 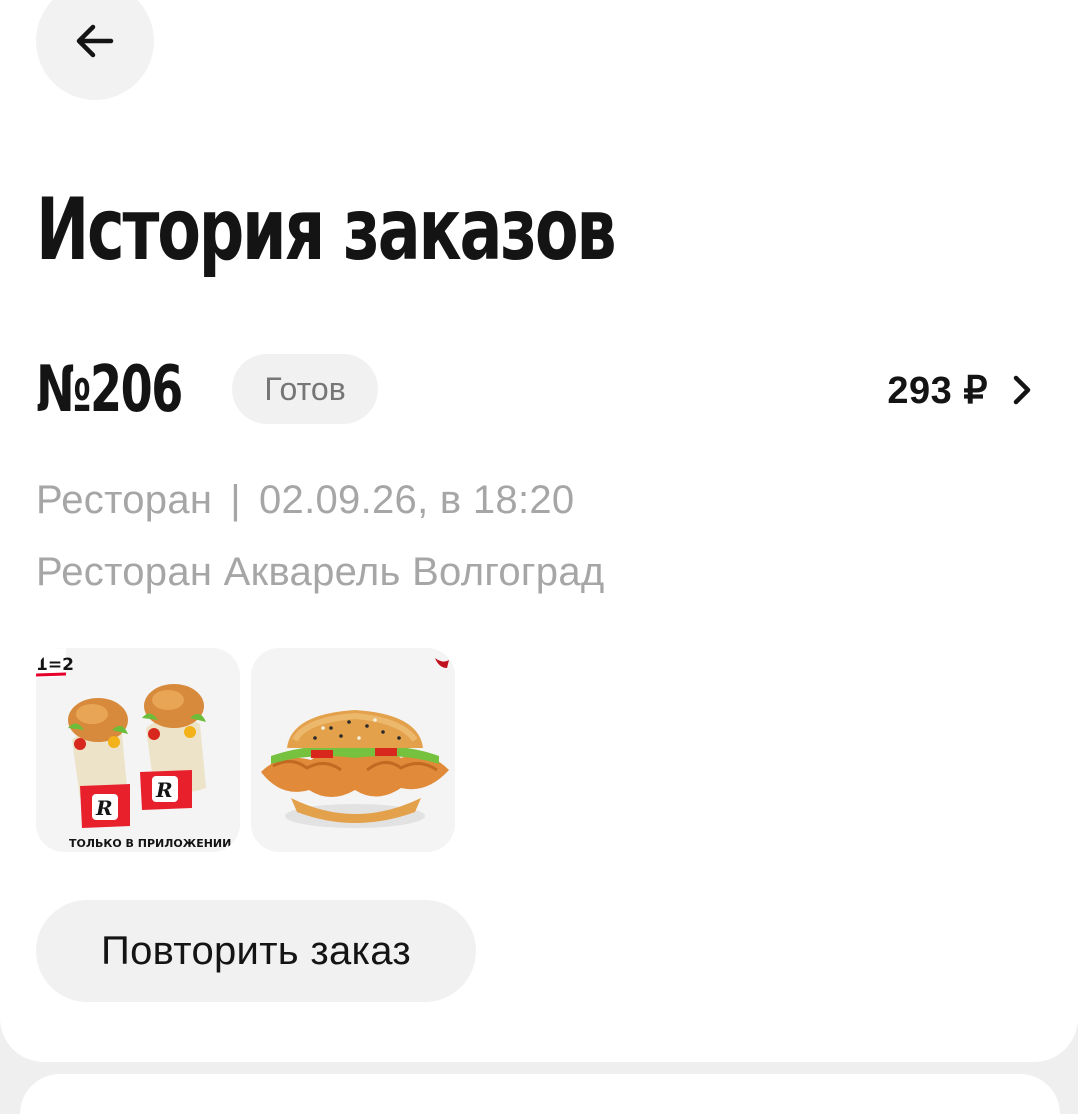 I want to click on next-order-card, so click(x=540, y=1094).